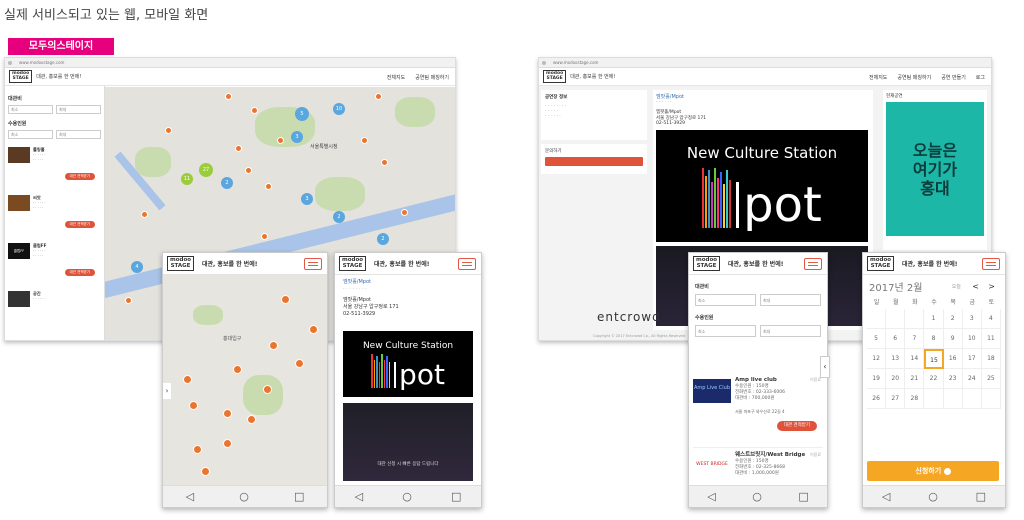  What do you see at coordinates (991, 286) in the screenshot?
I see `next-month-button: >` at bounding box center [991, 286].